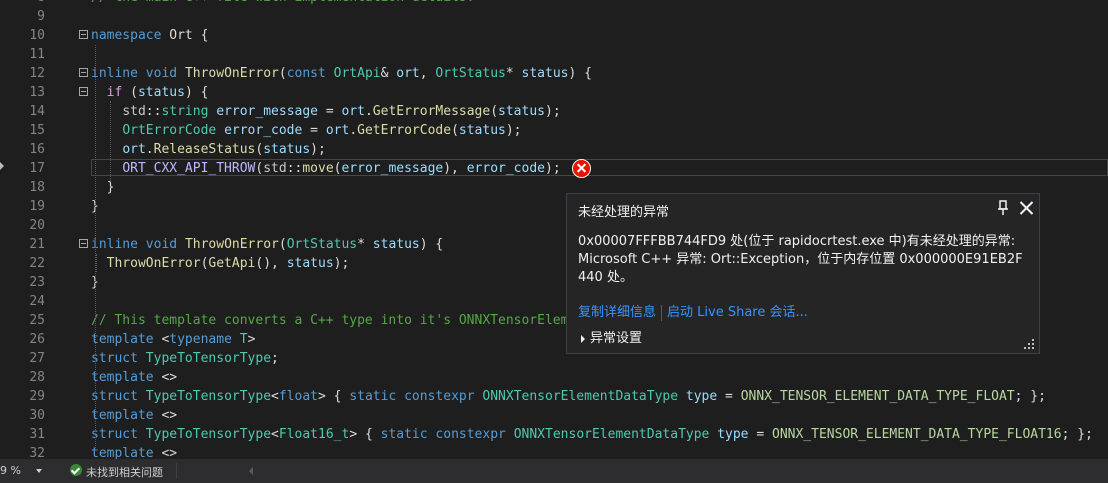  Describe the element at coordinates (37, 35) in the screenshot. I see `line-number: 10` at that location.